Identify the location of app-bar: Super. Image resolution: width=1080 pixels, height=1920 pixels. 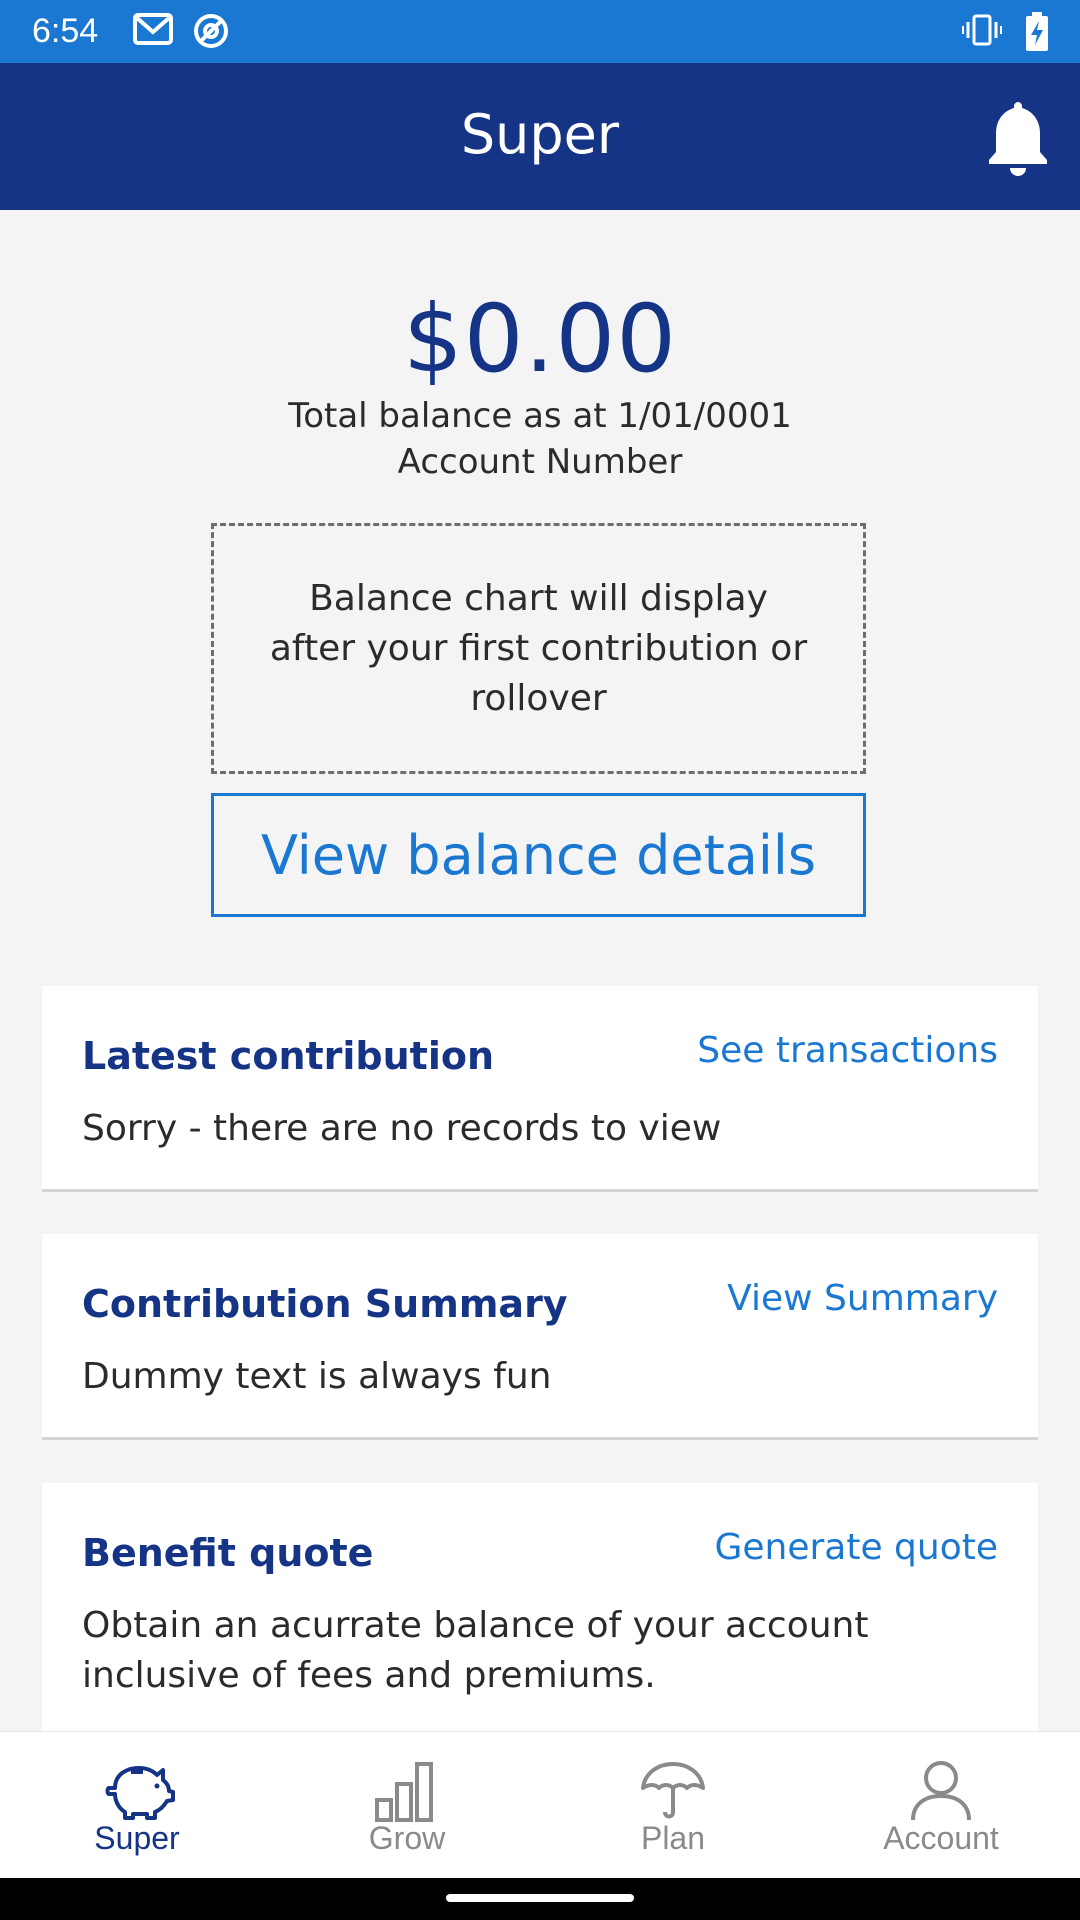
(540, 136).